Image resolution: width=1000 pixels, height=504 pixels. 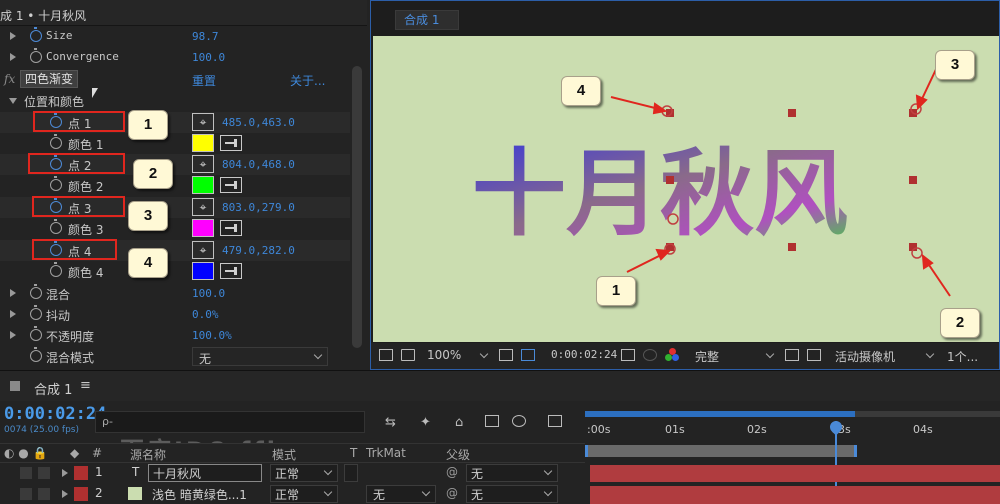 I want to click on scrollbar, so click(x=357, y=207).